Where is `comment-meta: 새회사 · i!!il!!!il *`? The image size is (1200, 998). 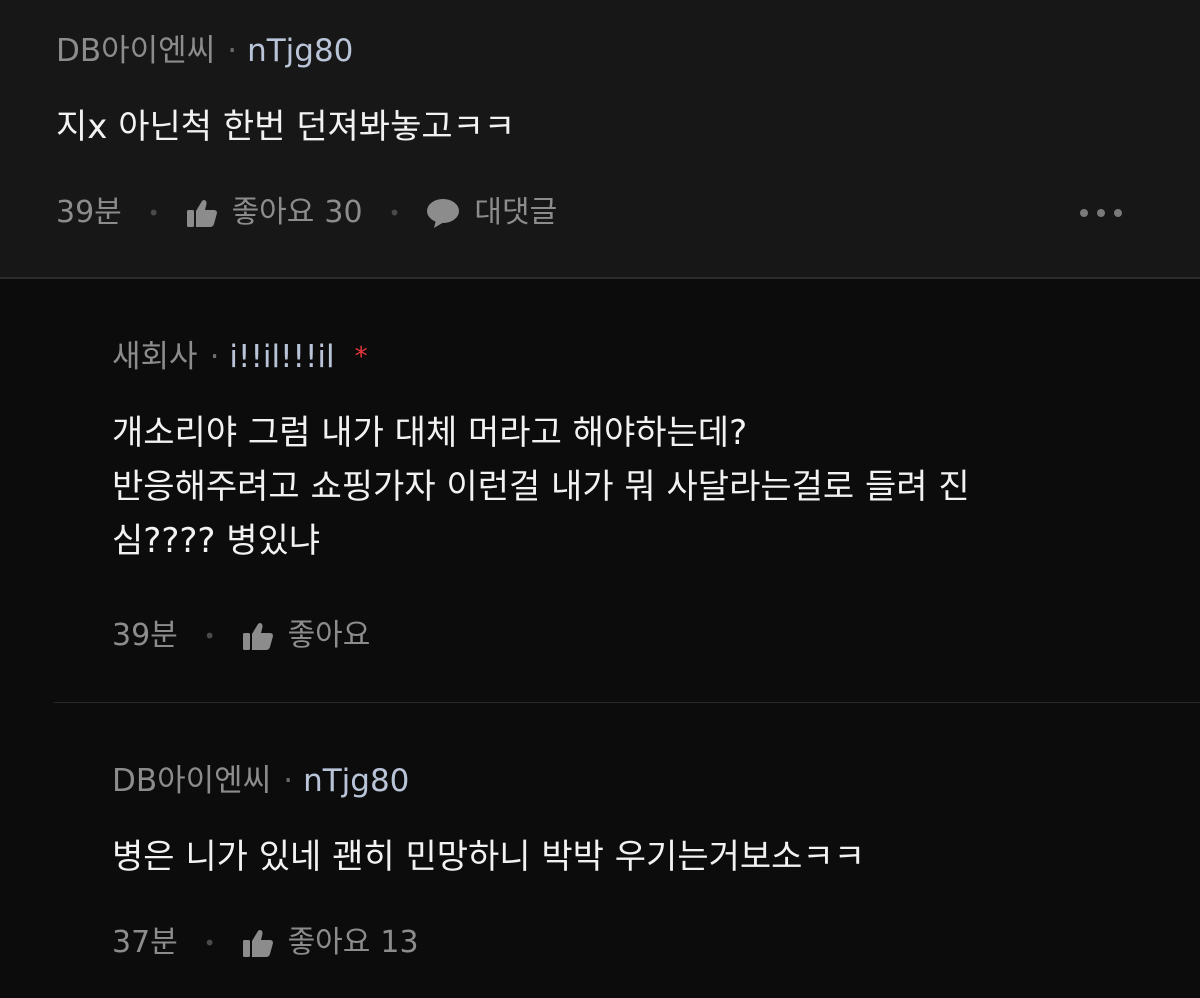
comment-meta: 새회사 · i!!il!!!il * is located at coordinates (240, 357).